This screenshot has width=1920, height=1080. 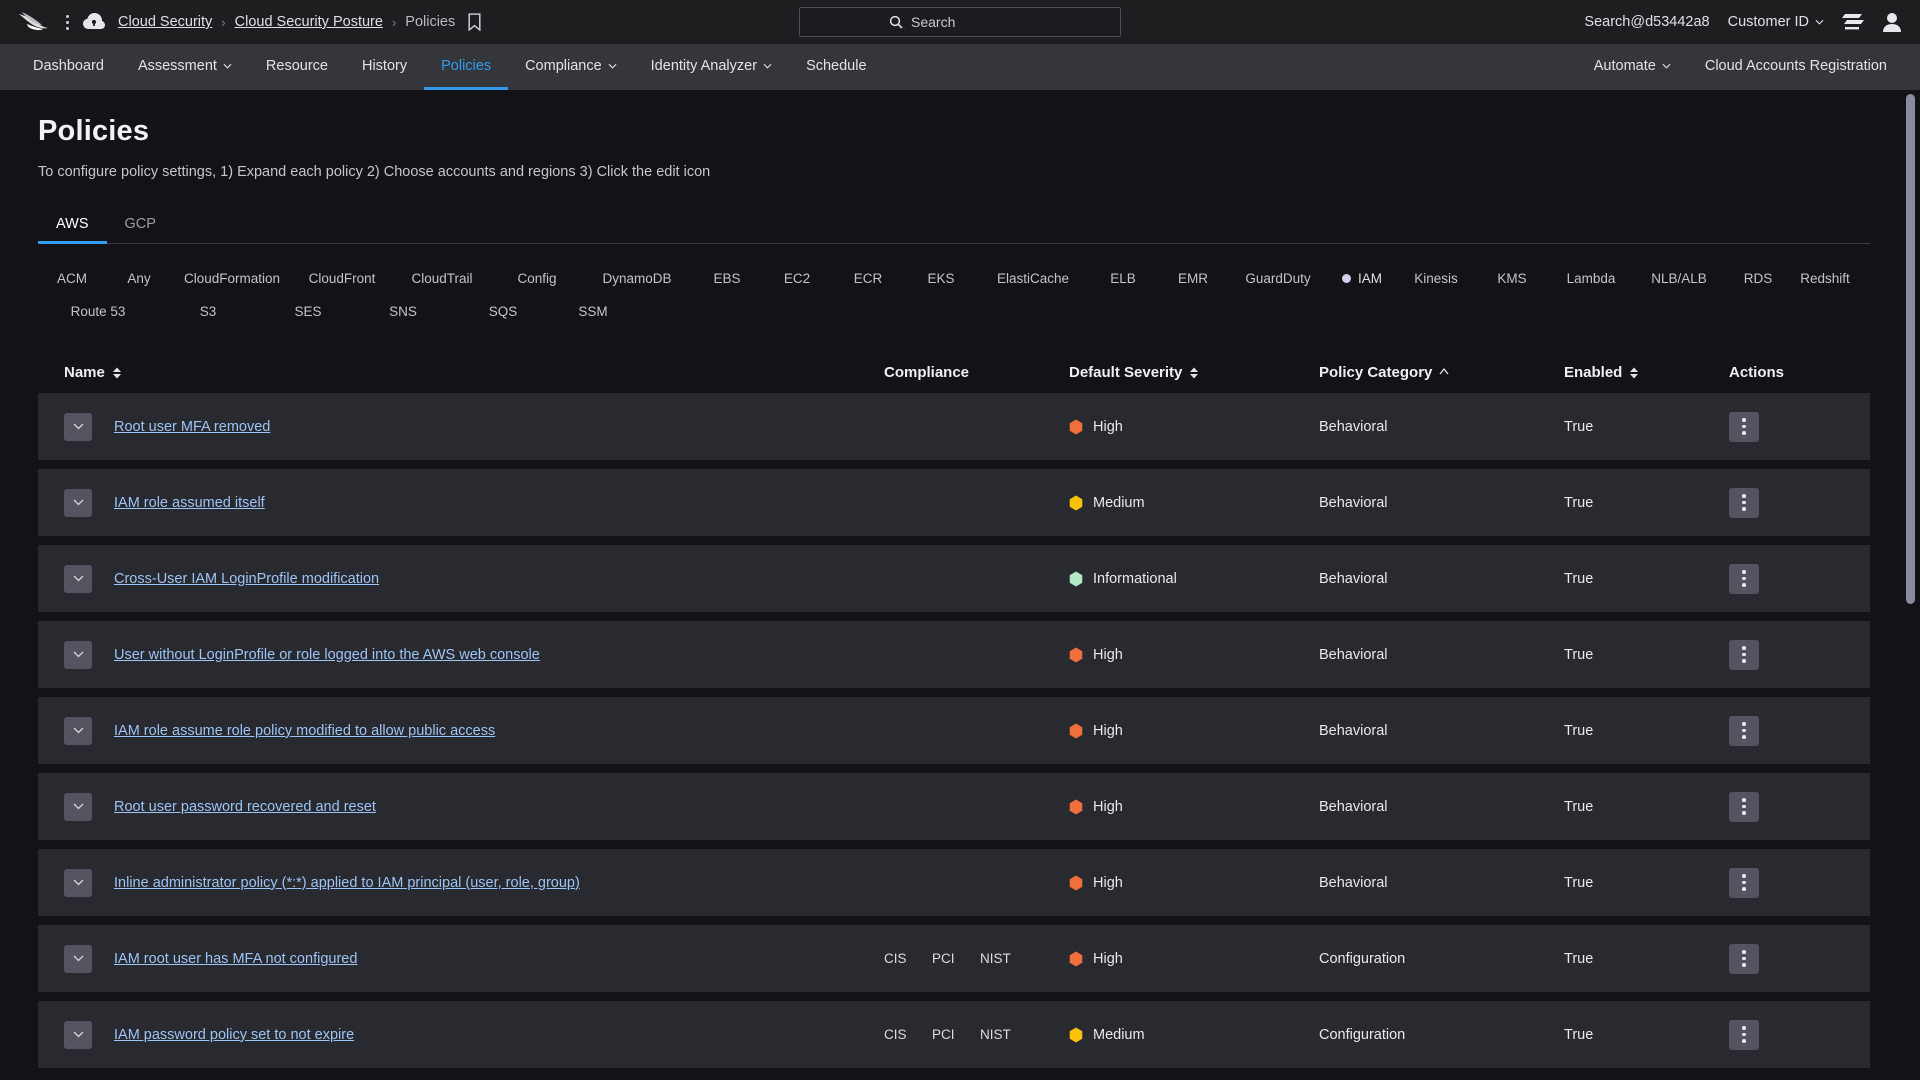 What do you see at coordinates (727, 278) in the screenshot?
I see `service-chip-ebs: EBS` at bounding box center [727, 278].